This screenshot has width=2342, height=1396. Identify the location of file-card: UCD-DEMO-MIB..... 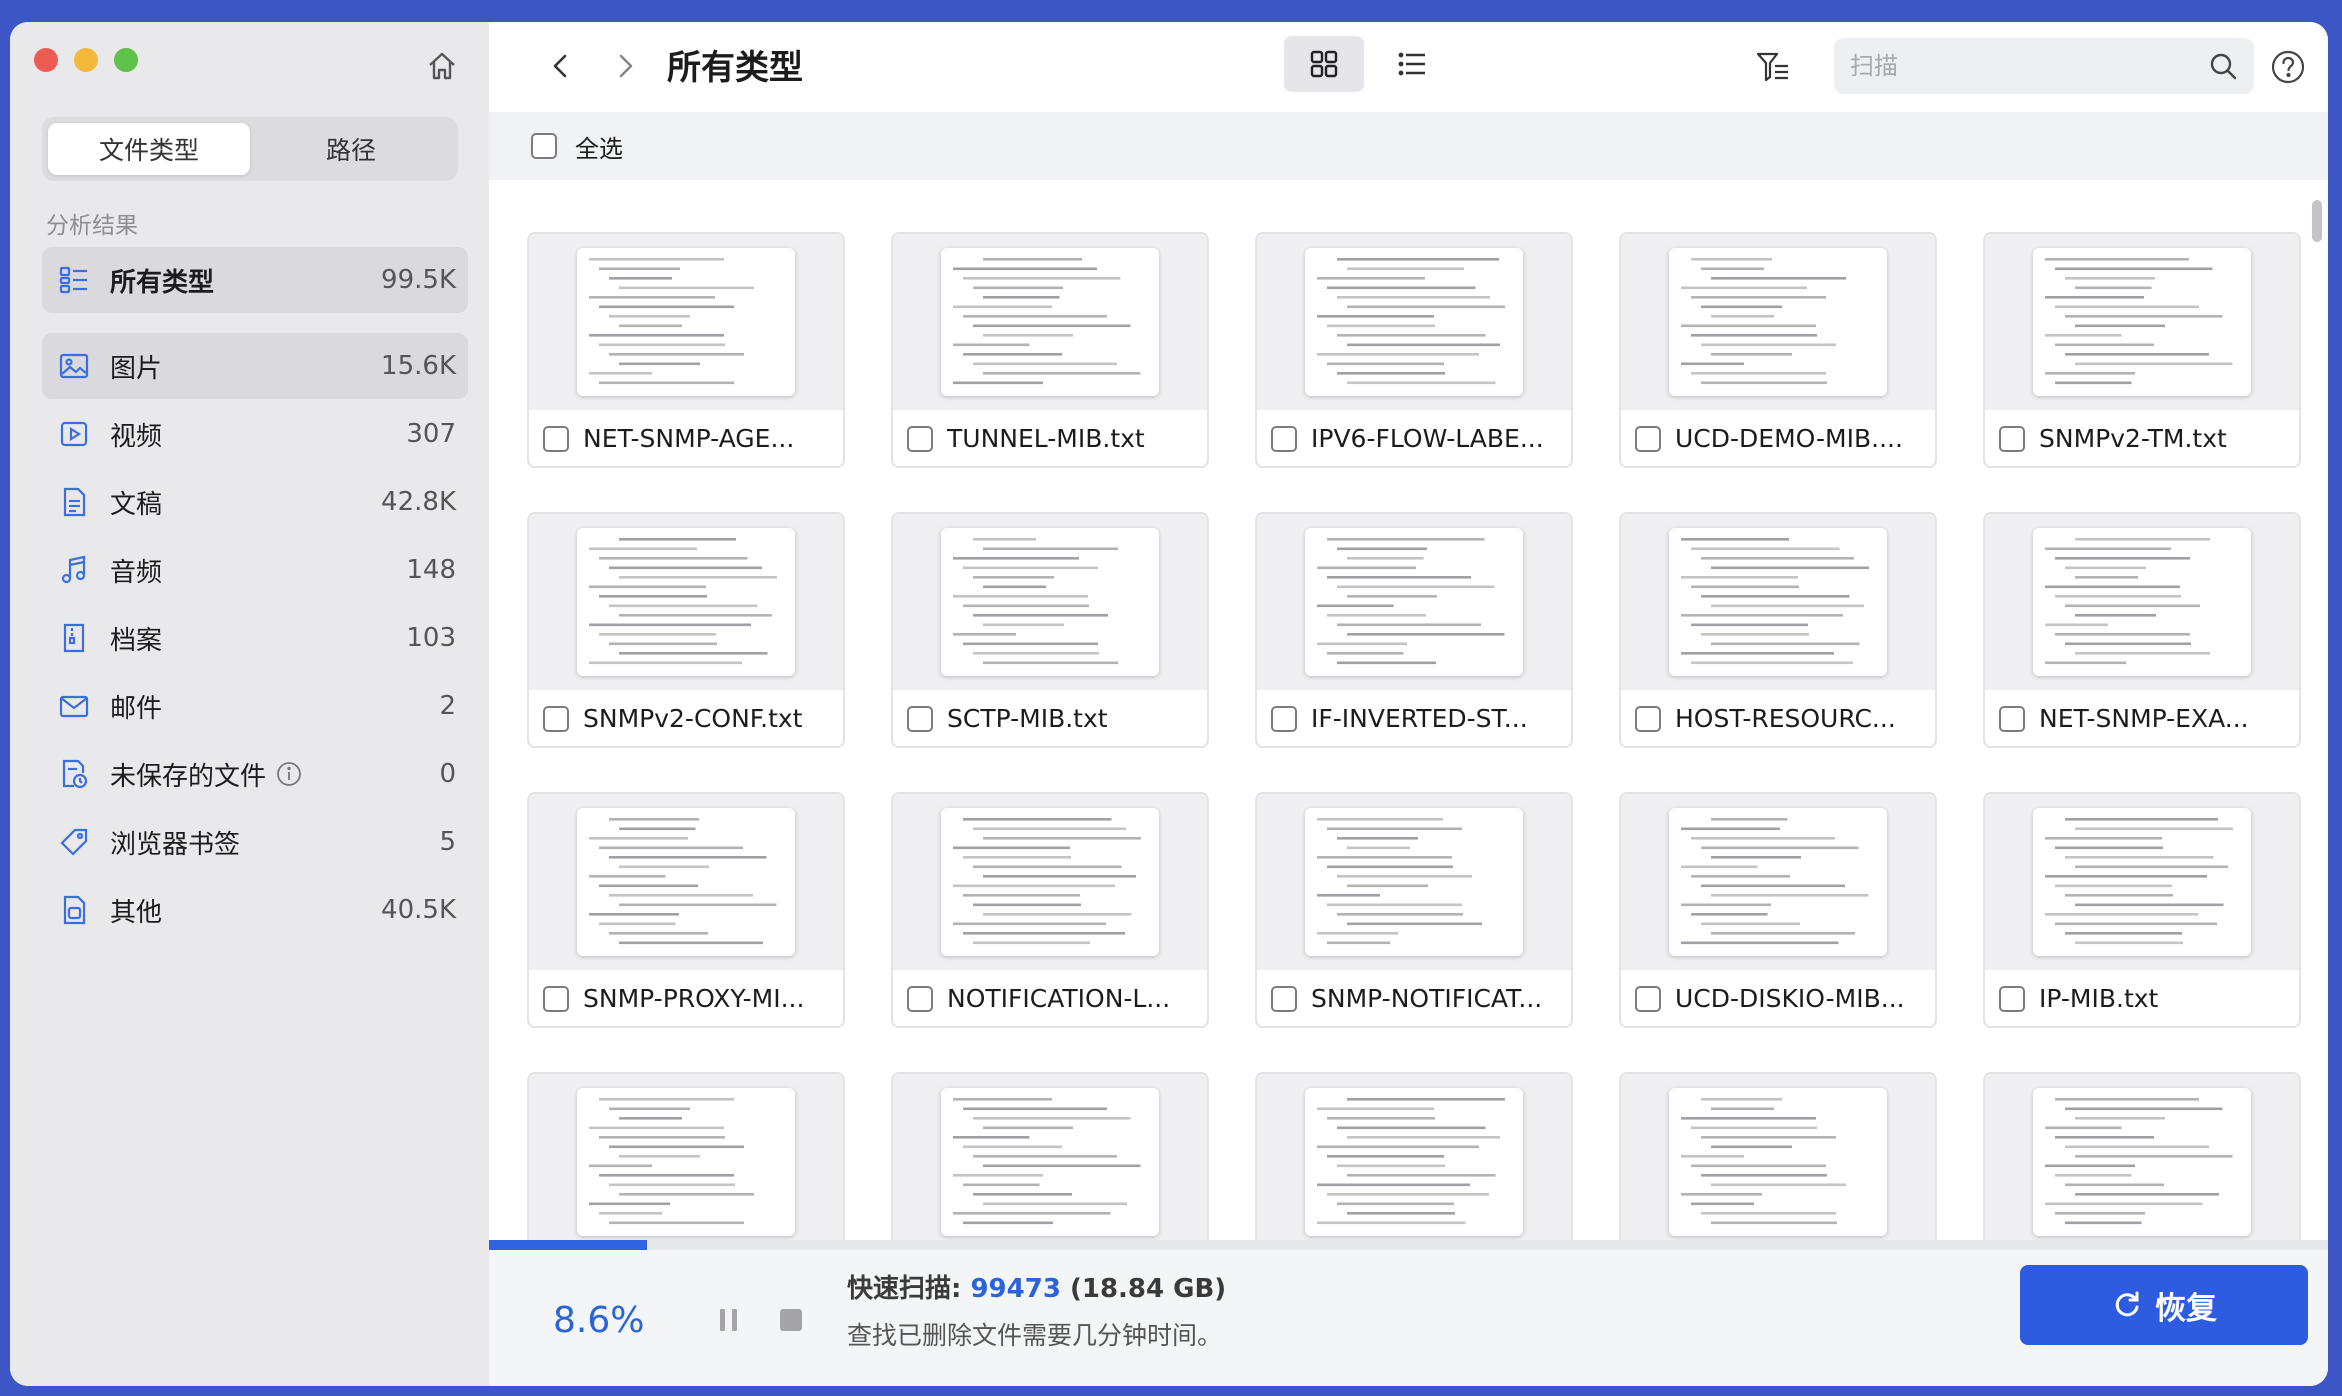
(1778, 350).